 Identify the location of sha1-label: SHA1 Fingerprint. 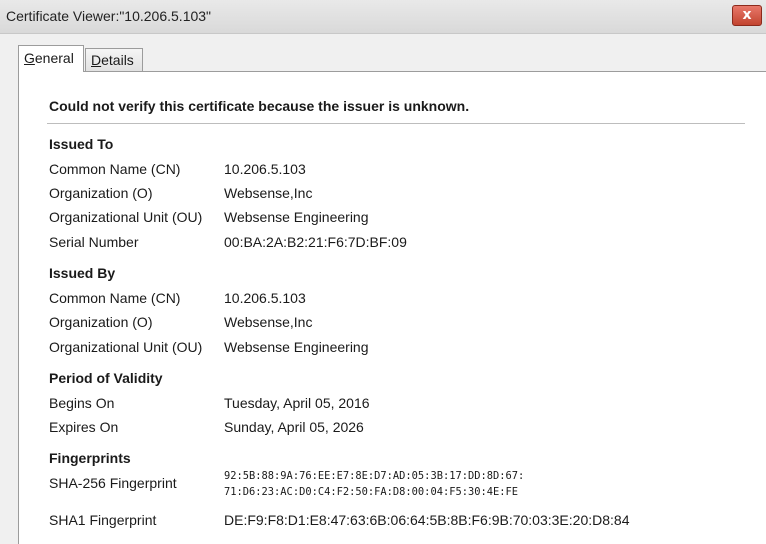
(103, 520).